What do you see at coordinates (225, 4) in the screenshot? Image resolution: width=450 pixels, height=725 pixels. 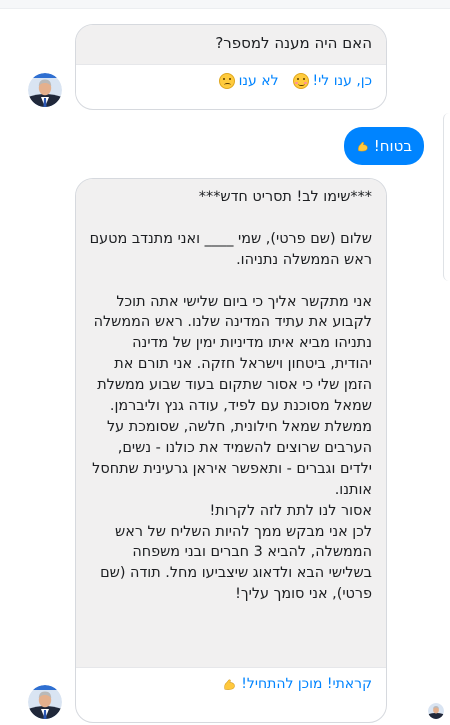 I see `top-divider` at bounding box center [225, 4].